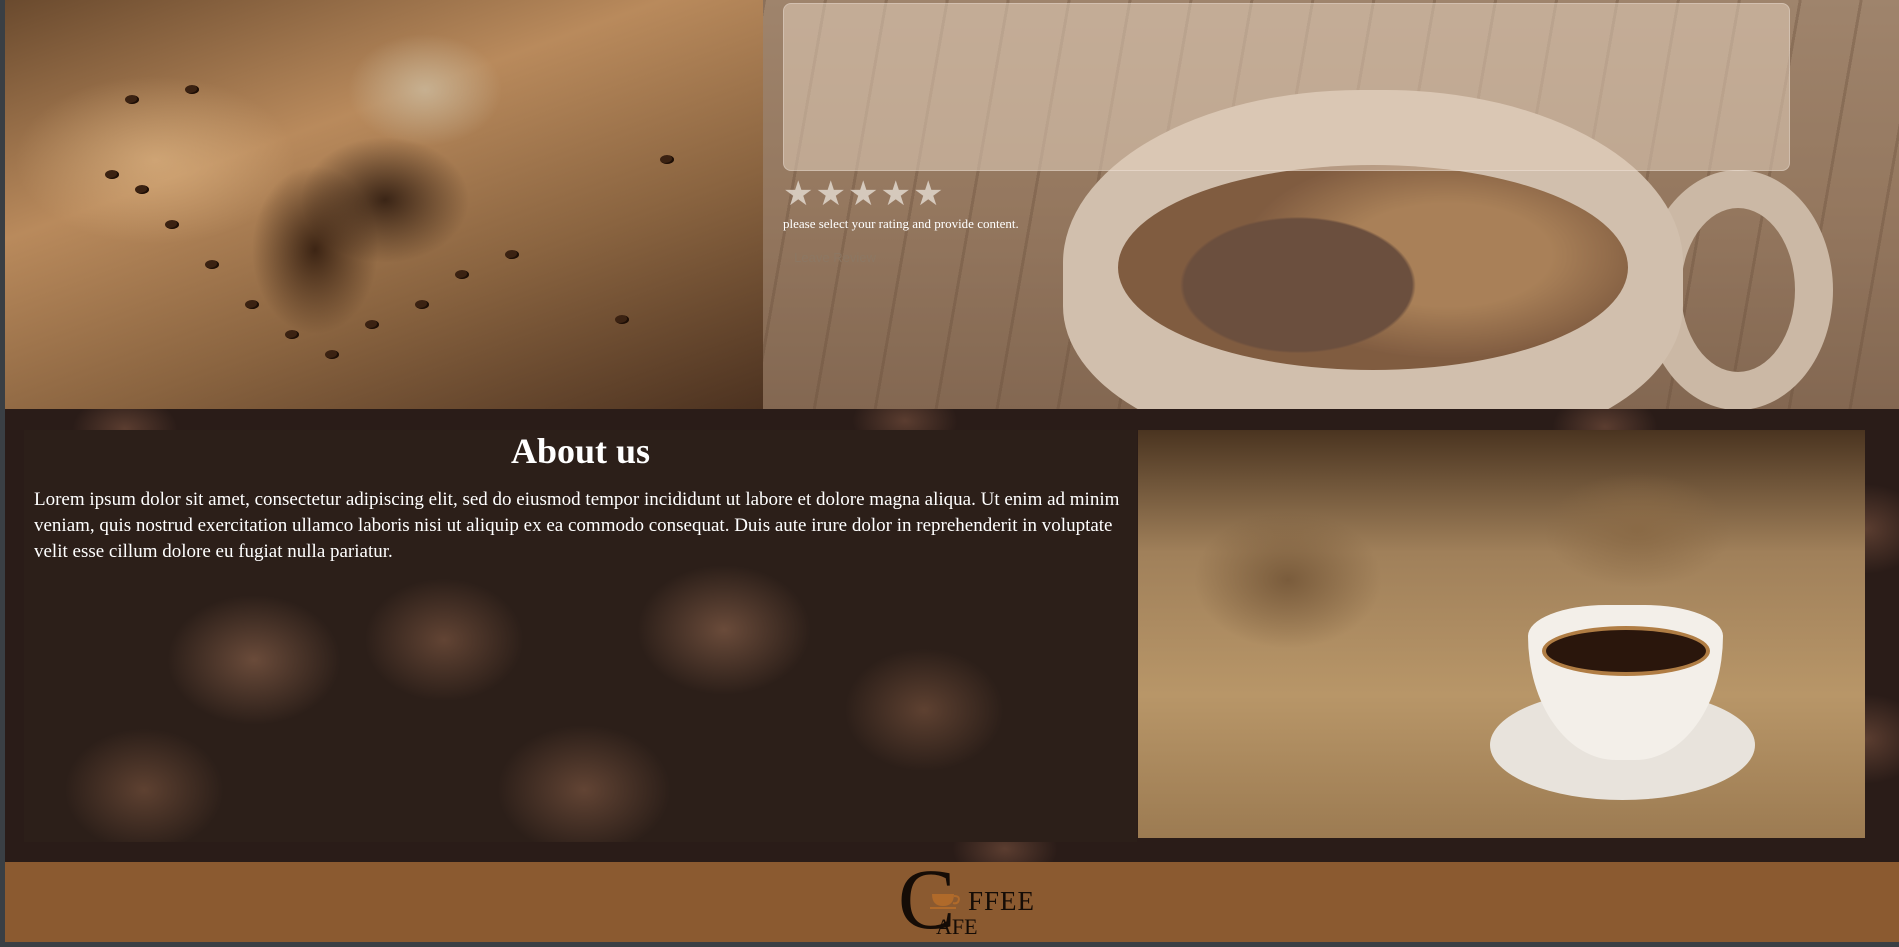 Image resolution: width=1899 pixels, height=947 pixels. I want to click on coffee-surface, so click(1626, 651).